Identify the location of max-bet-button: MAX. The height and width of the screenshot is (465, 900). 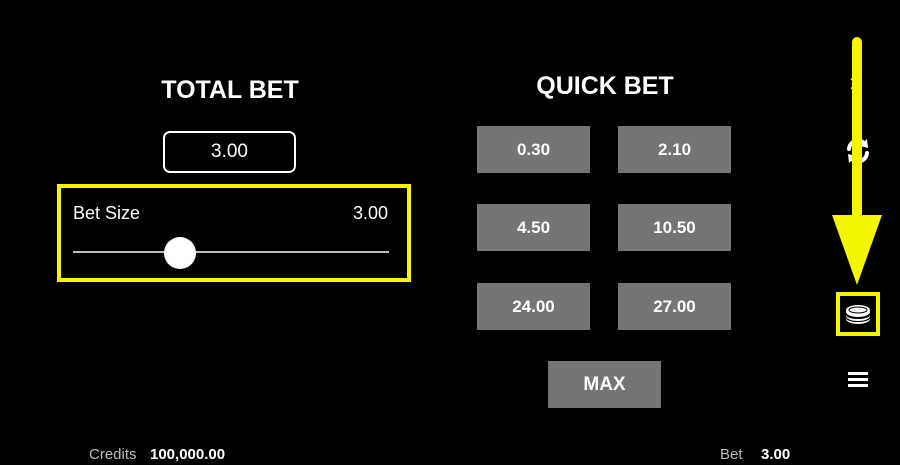
(604, 384).